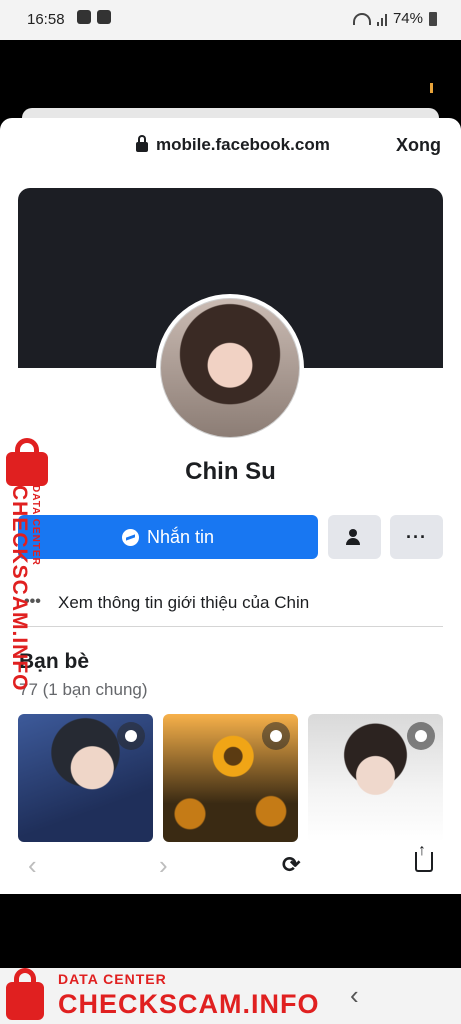 This screenshot has width=461, height=1024. I want to click on profile-avatar, so click(230, 368).